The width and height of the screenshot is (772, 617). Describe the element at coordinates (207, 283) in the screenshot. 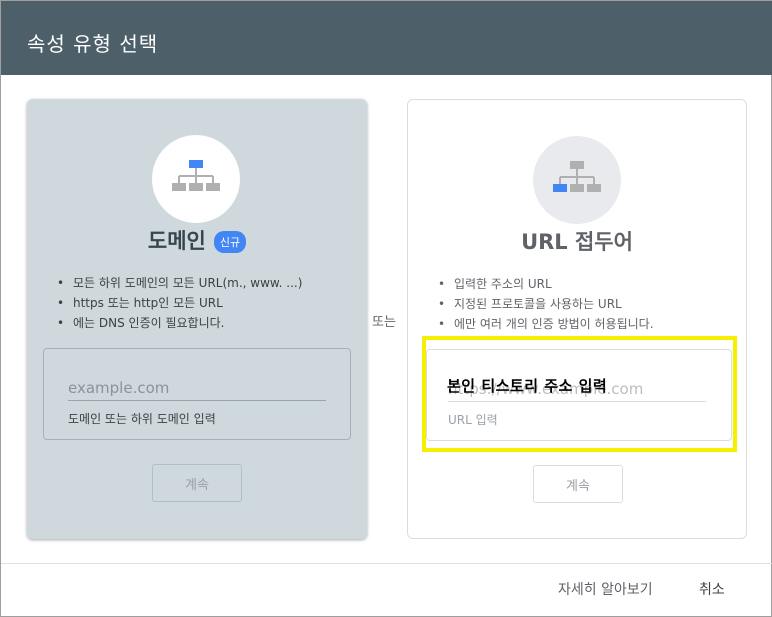

I see `list-item: 모든 하위 도메인의 모든 URL(m., www. ...)` at that location.